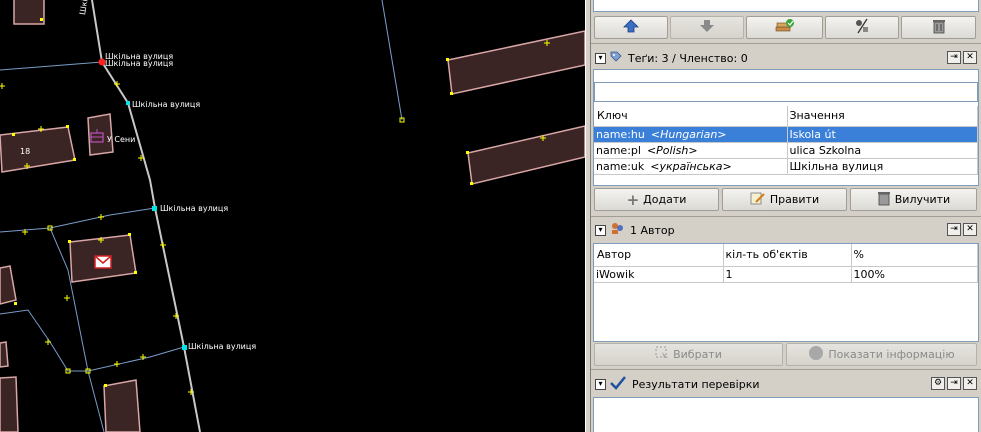 Image resolution: width=981 pixels, height=432 pixels. What do you see at coordinates (25, 151) in the screenshot?
I see `house-number: 18` at bounding box center [25, 151].